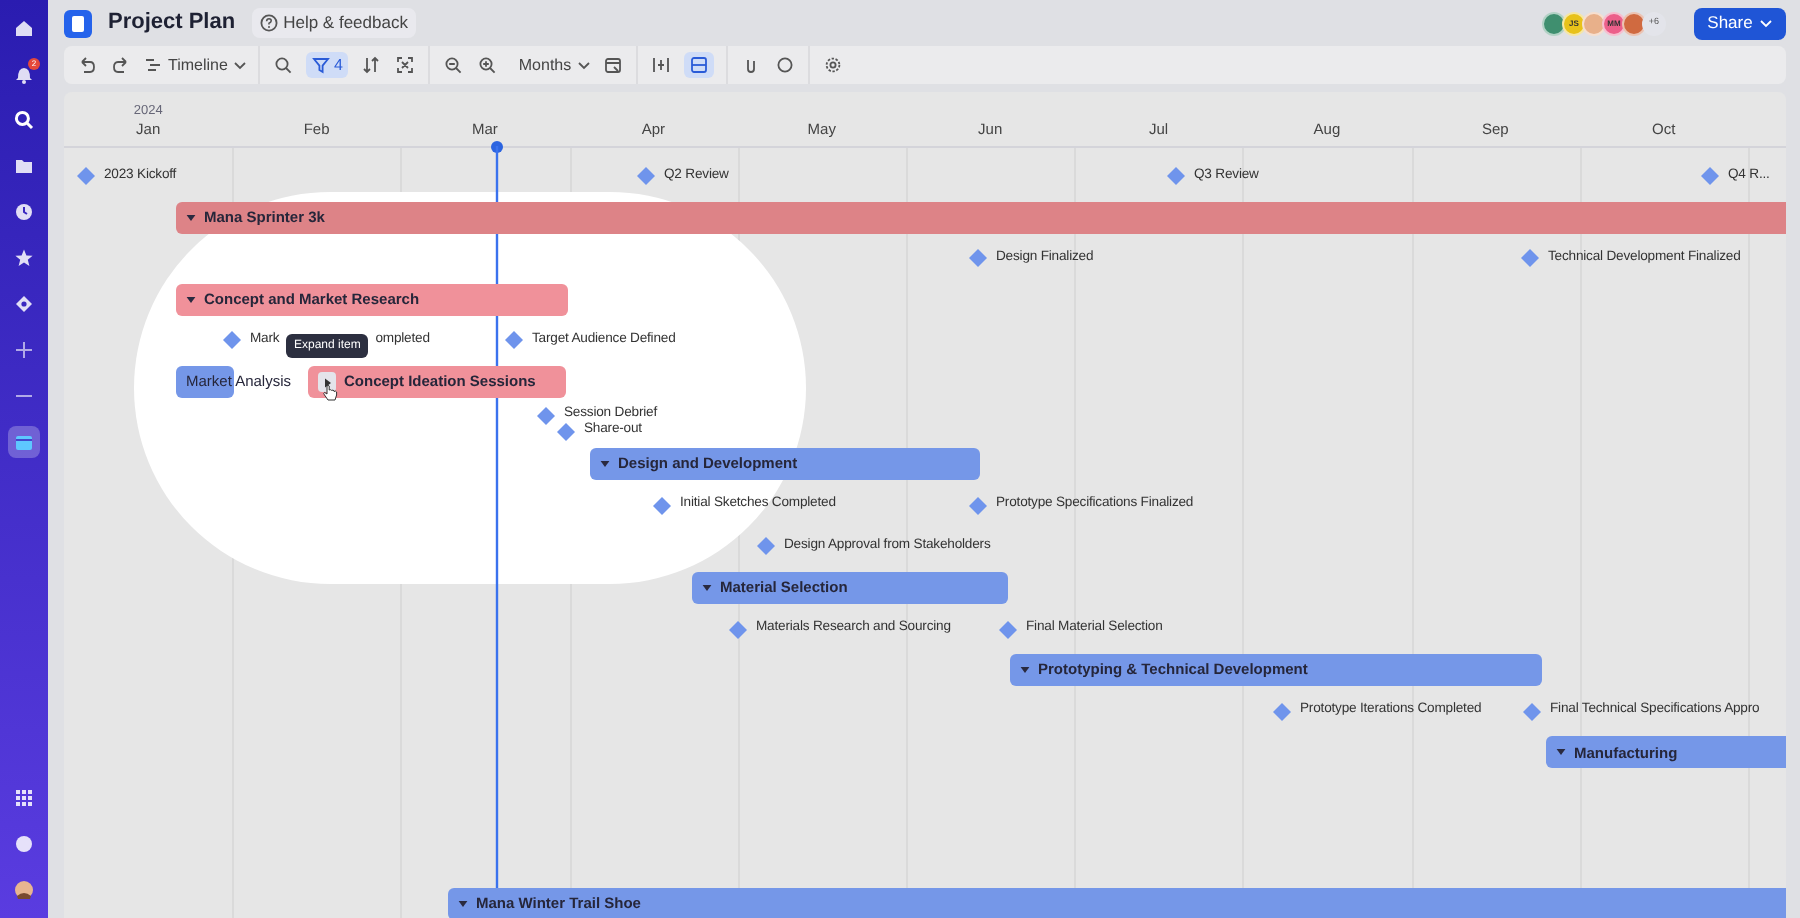 This screenshot has width=1800, height=918. What do you see at coordinates (320, 65) in the screenshot?
I see `filter-icon` at bounding box center [320, 65].